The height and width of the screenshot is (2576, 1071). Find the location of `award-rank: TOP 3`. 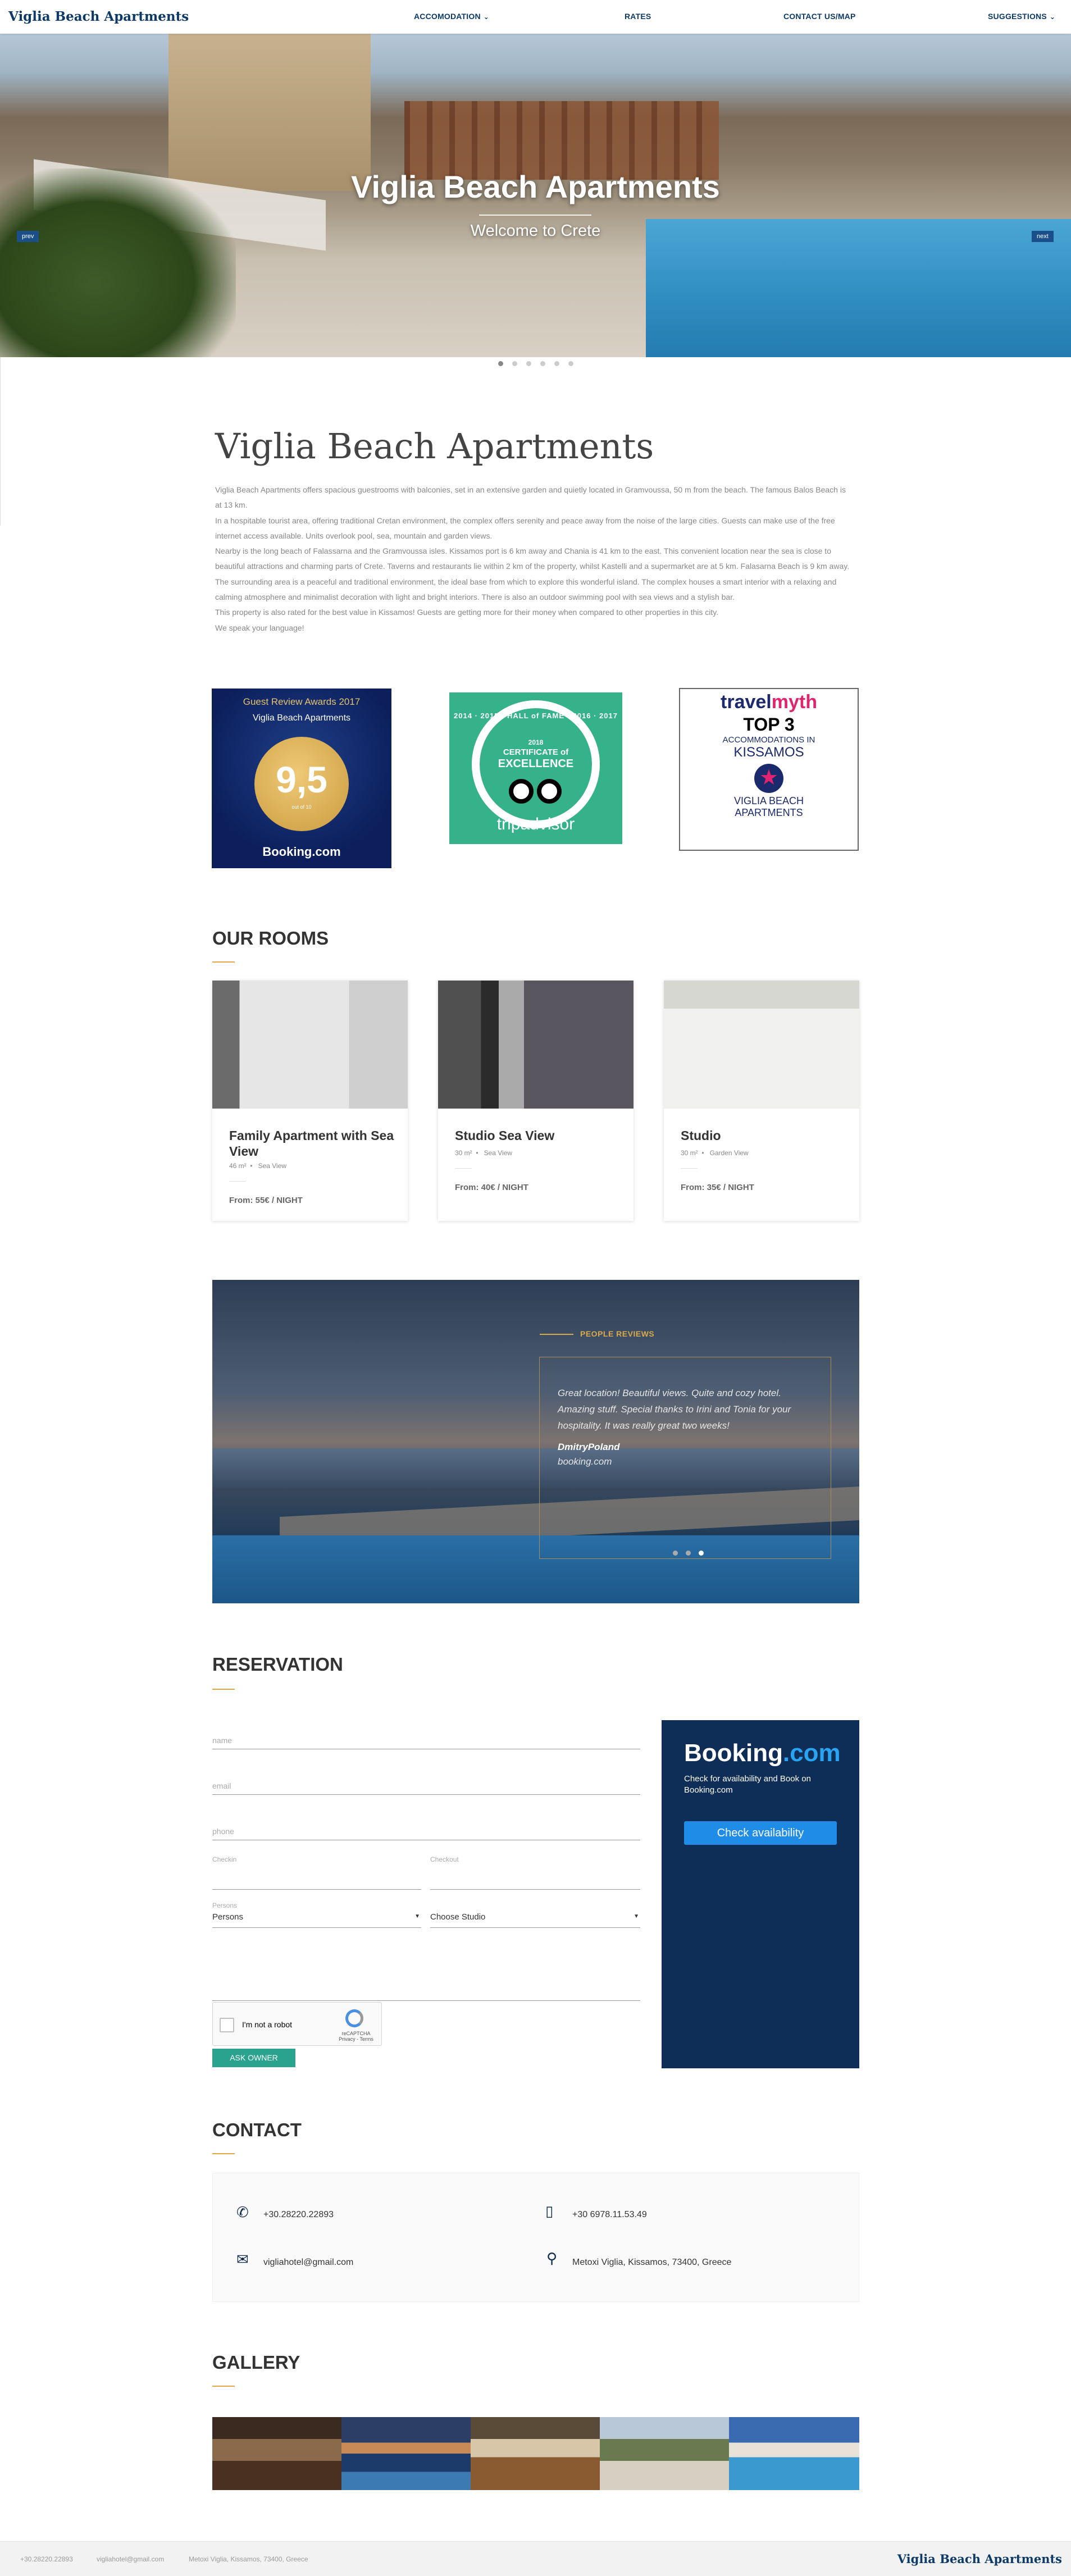

award-rank: TOP 3 is located at coordinates (769, 724).